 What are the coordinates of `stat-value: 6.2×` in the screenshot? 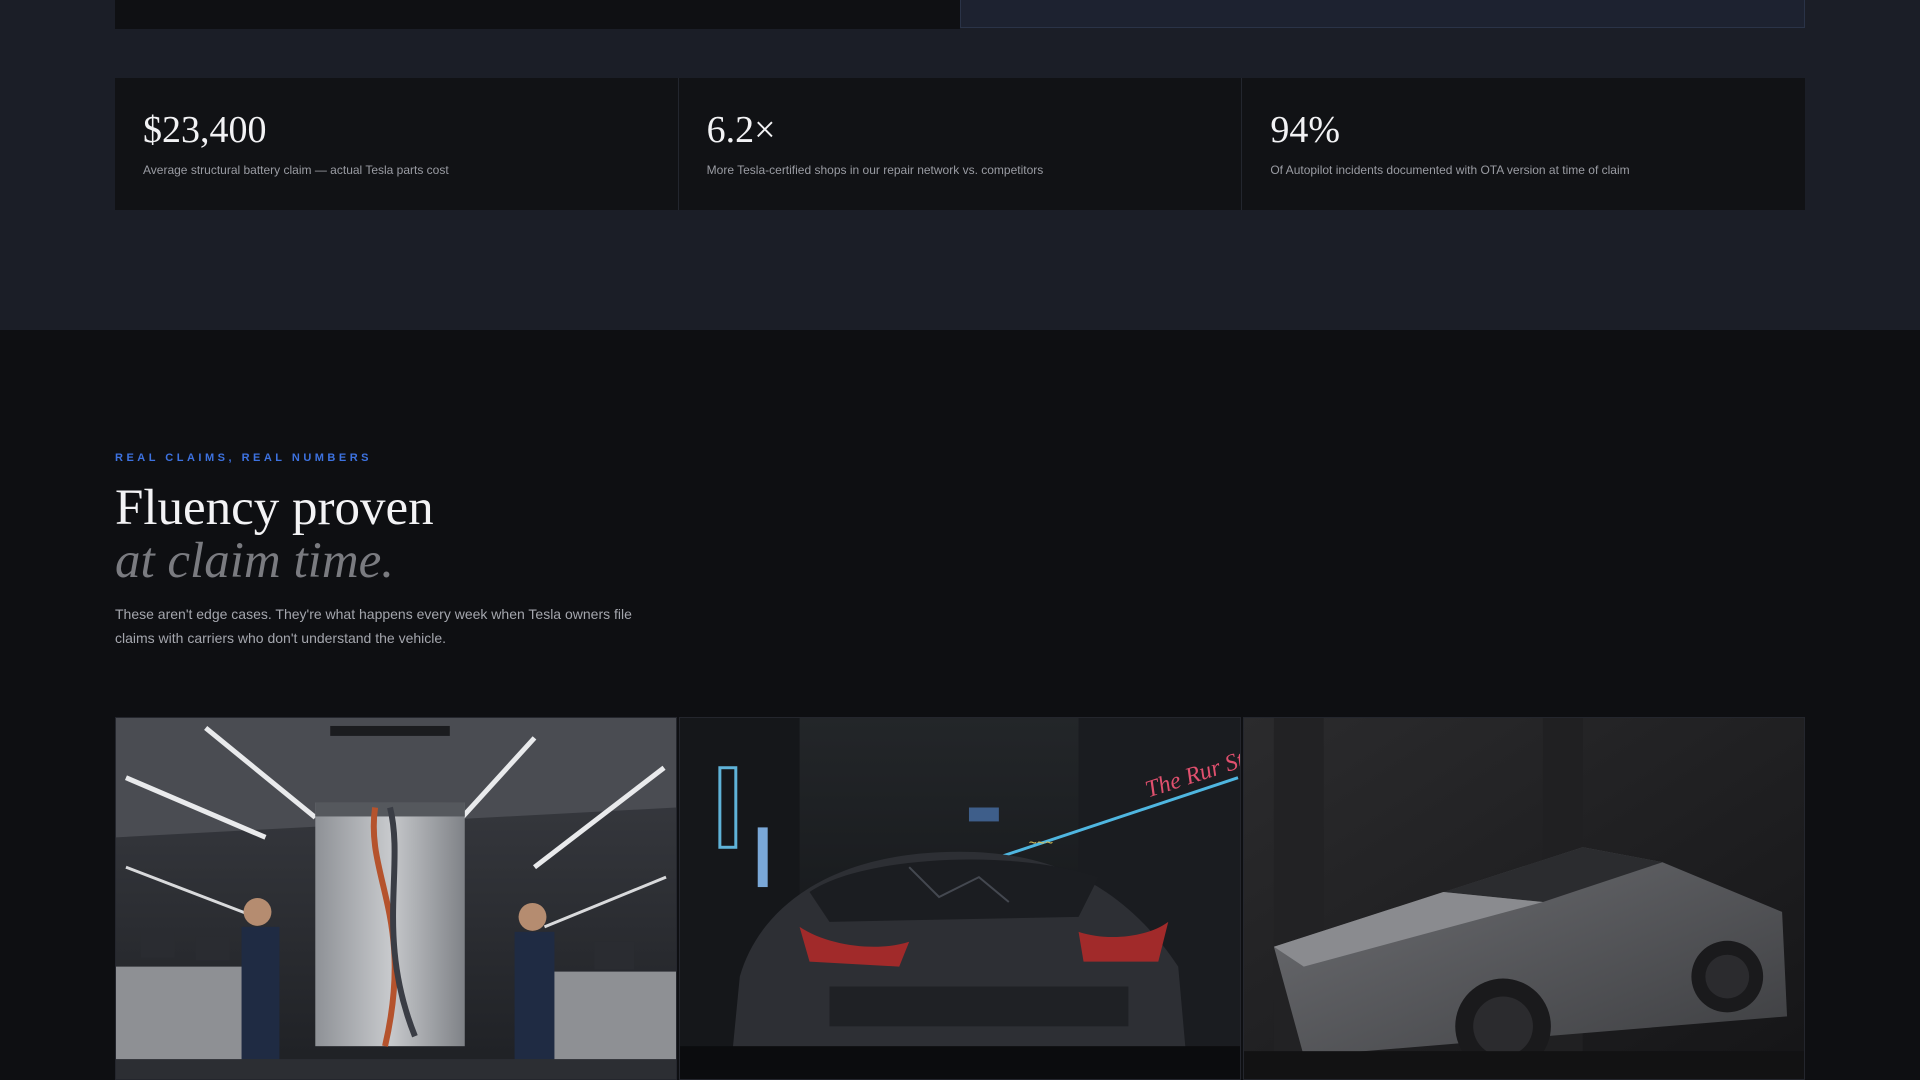 It's located at (741, 130).